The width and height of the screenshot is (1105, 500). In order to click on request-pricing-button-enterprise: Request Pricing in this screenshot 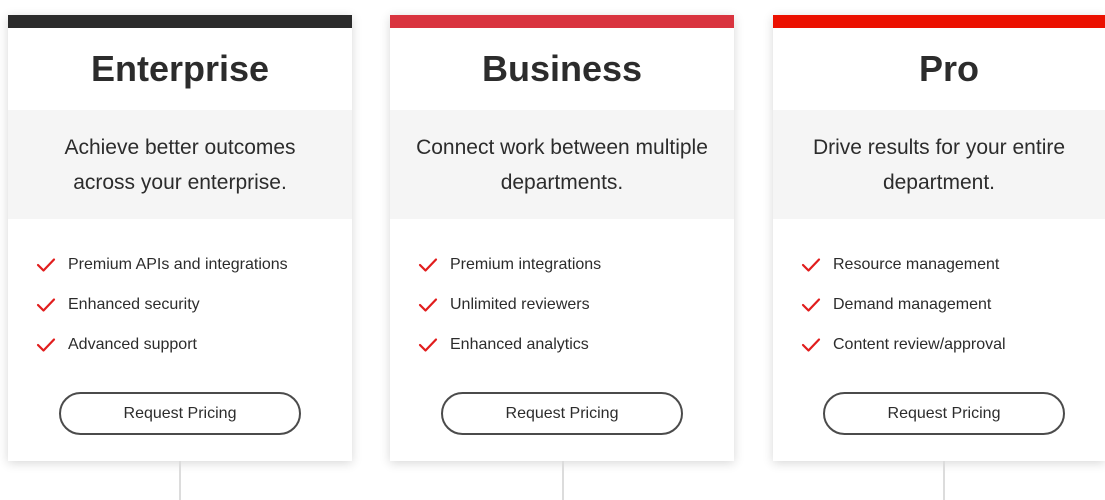, I will do `click(180, 413)`.